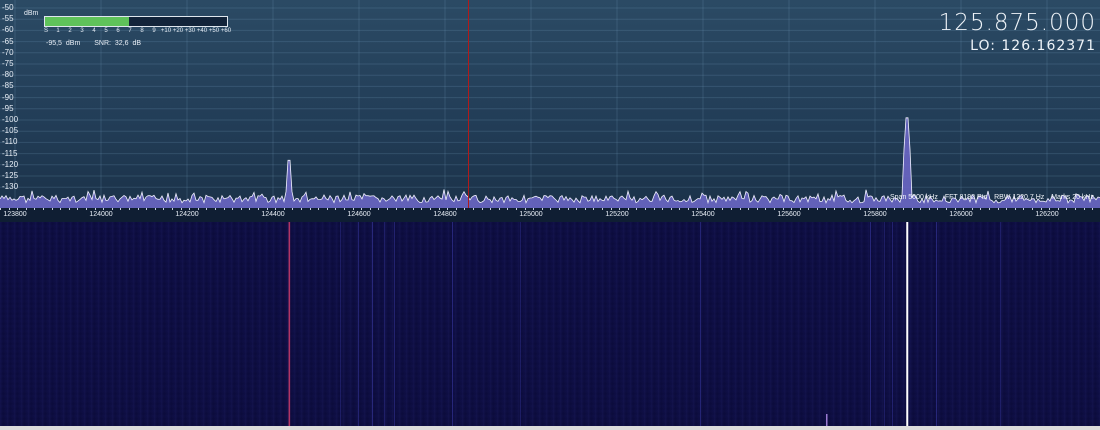 Image resolution: width=1100 pixels, height=430 pixels. I want to click on frequency-tick-label: 124400, so click(273, 214).